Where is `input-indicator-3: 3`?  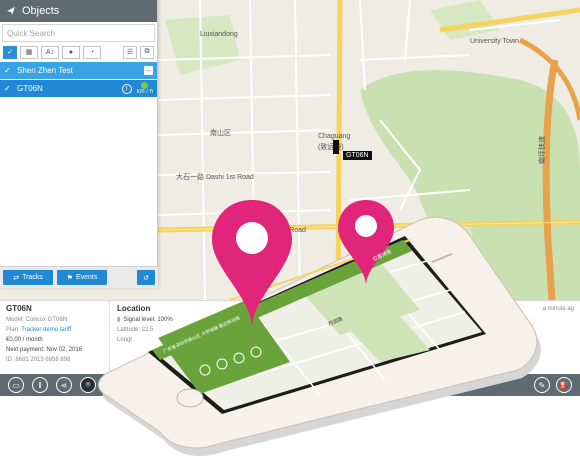 input-indicator-3: 3 is located at coordinates (519, 321).